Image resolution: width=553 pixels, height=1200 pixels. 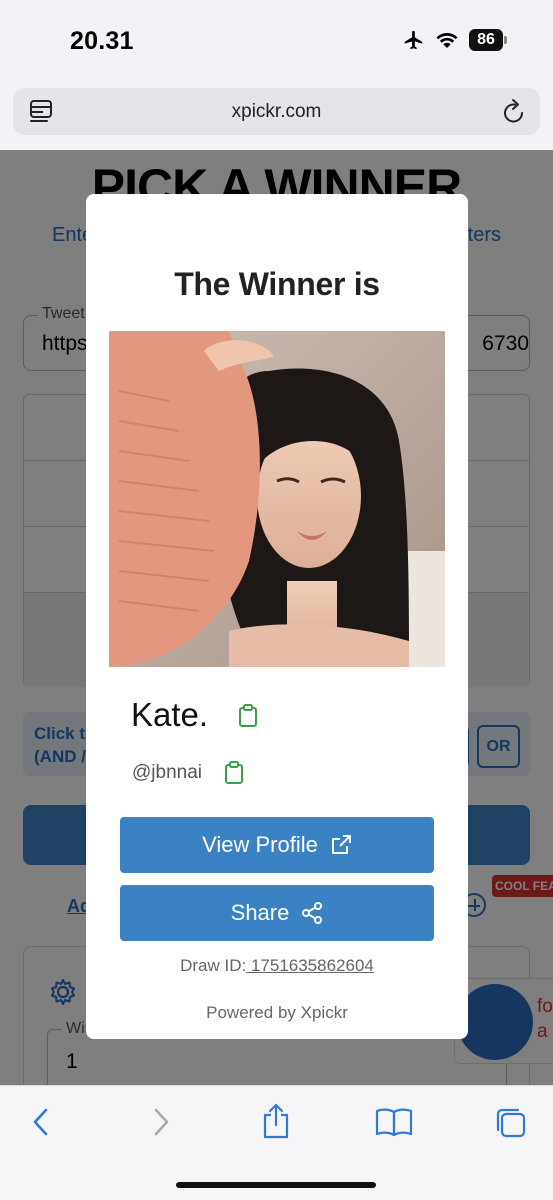 What do you see at coordinates (276, 1121) in the screenshot?
I see `share-icon` at bounding box center [276, 1121].